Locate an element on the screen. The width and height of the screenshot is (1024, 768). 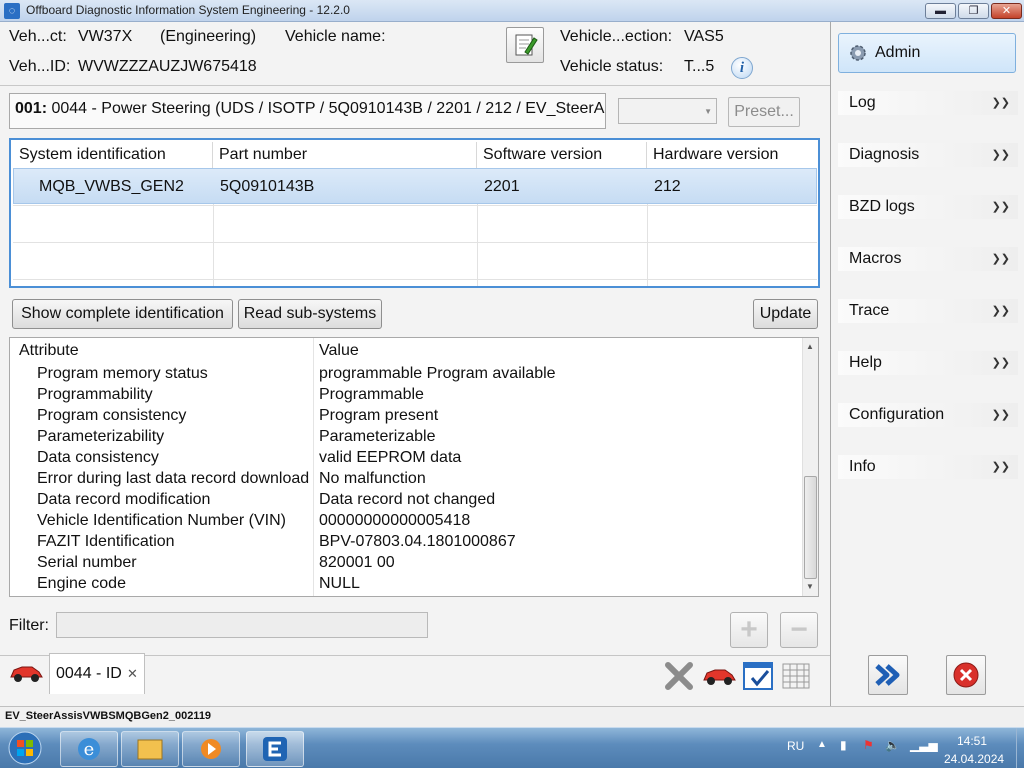
scroll-down-icon: ▼ is located at coordinates (810, 586).